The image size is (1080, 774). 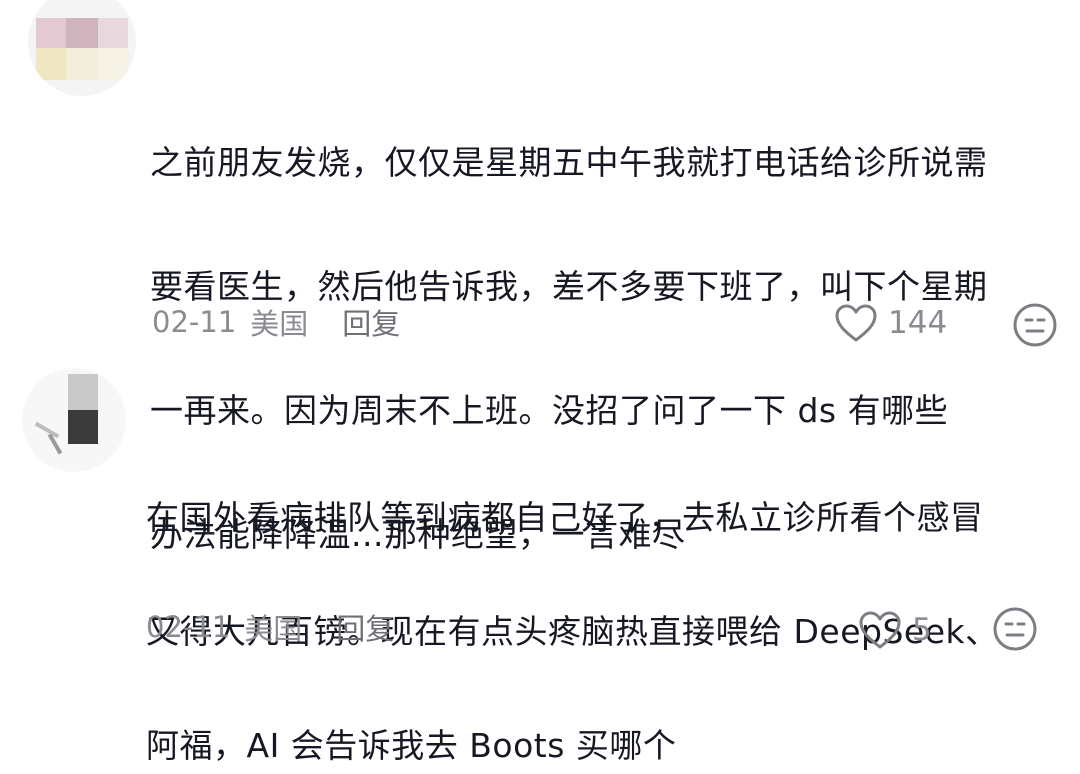 I want to click on like-button: 5, so click(x=895, y=630).